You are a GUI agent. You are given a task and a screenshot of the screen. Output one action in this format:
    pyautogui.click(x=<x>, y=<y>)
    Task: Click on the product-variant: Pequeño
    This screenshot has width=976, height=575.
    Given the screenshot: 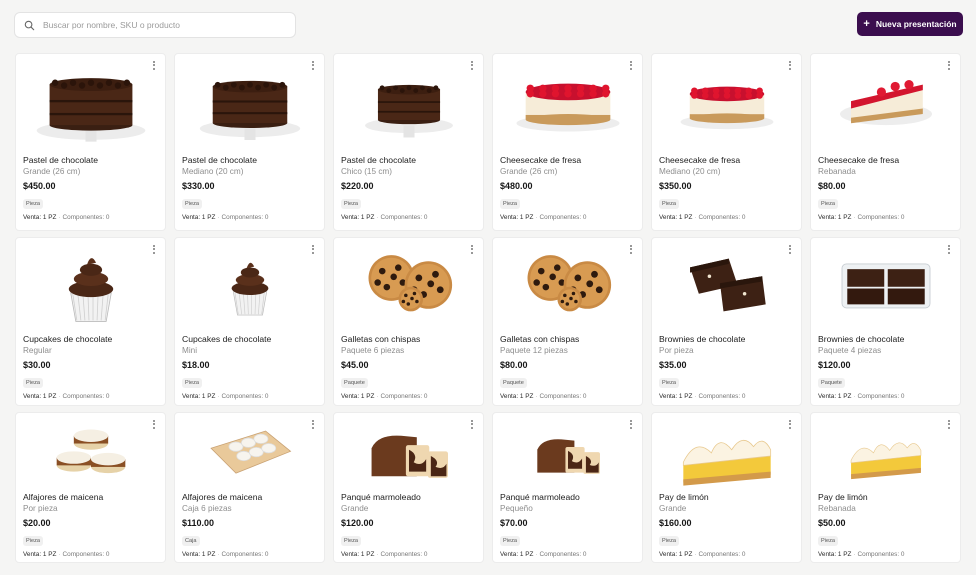 What is the action you would take?
    pyautogui.click(x=516, y=508)
    